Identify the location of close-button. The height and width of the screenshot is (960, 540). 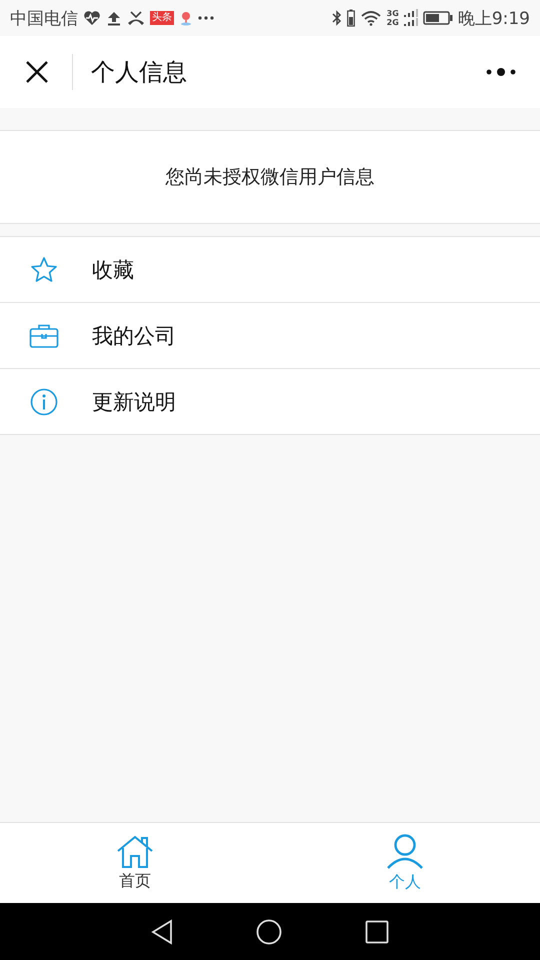
(37, 72).